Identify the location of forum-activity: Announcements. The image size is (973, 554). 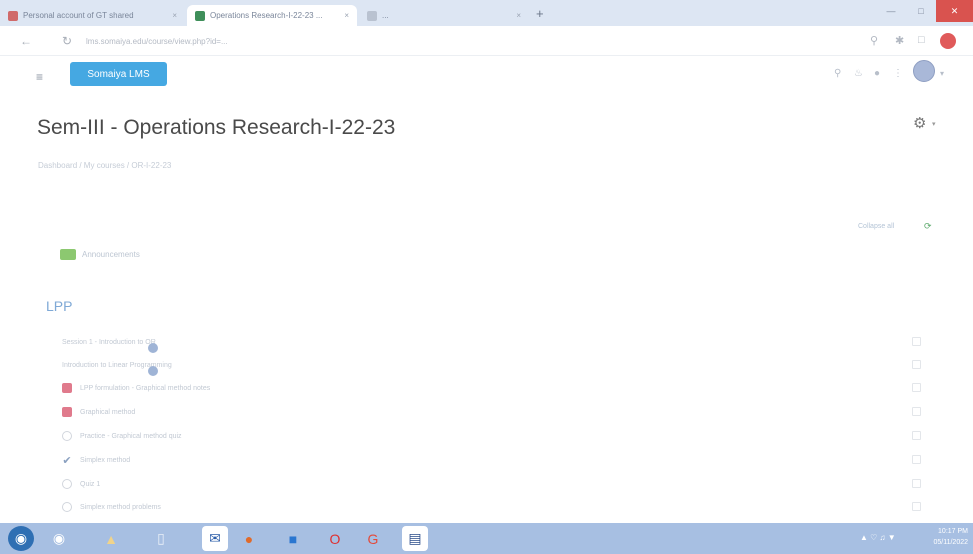
(100, 254).